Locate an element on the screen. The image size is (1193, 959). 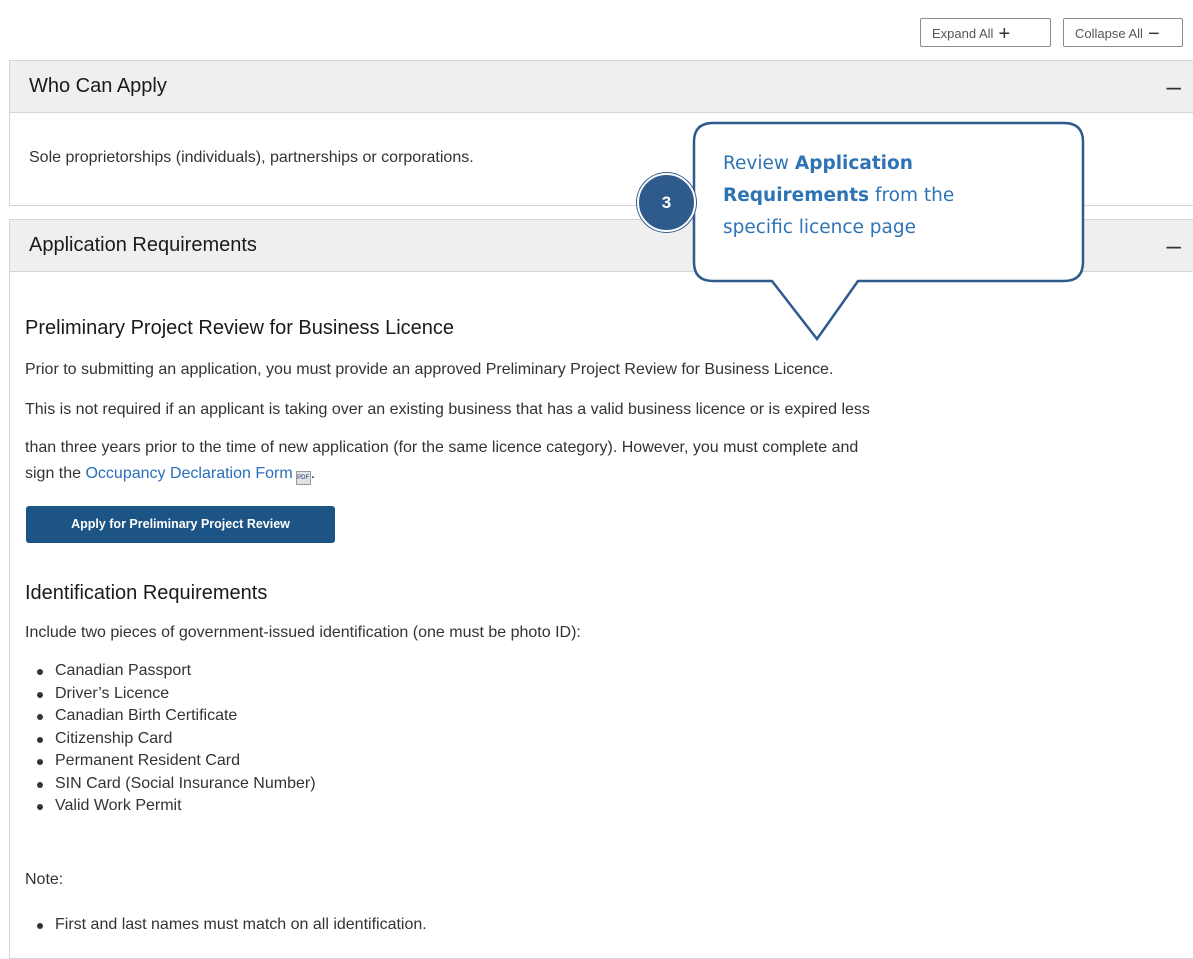
list-item: SIN Card (Social Insurance Number) is located at coordinates (170, 784).